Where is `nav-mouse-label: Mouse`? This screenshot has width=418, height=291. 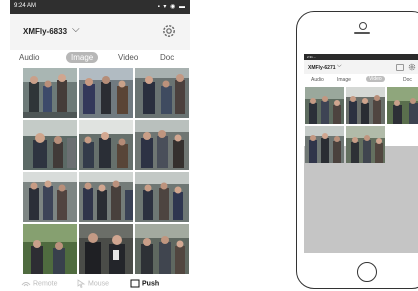
nav-mouse-label: Mouse is located at coordinates (99, 284).